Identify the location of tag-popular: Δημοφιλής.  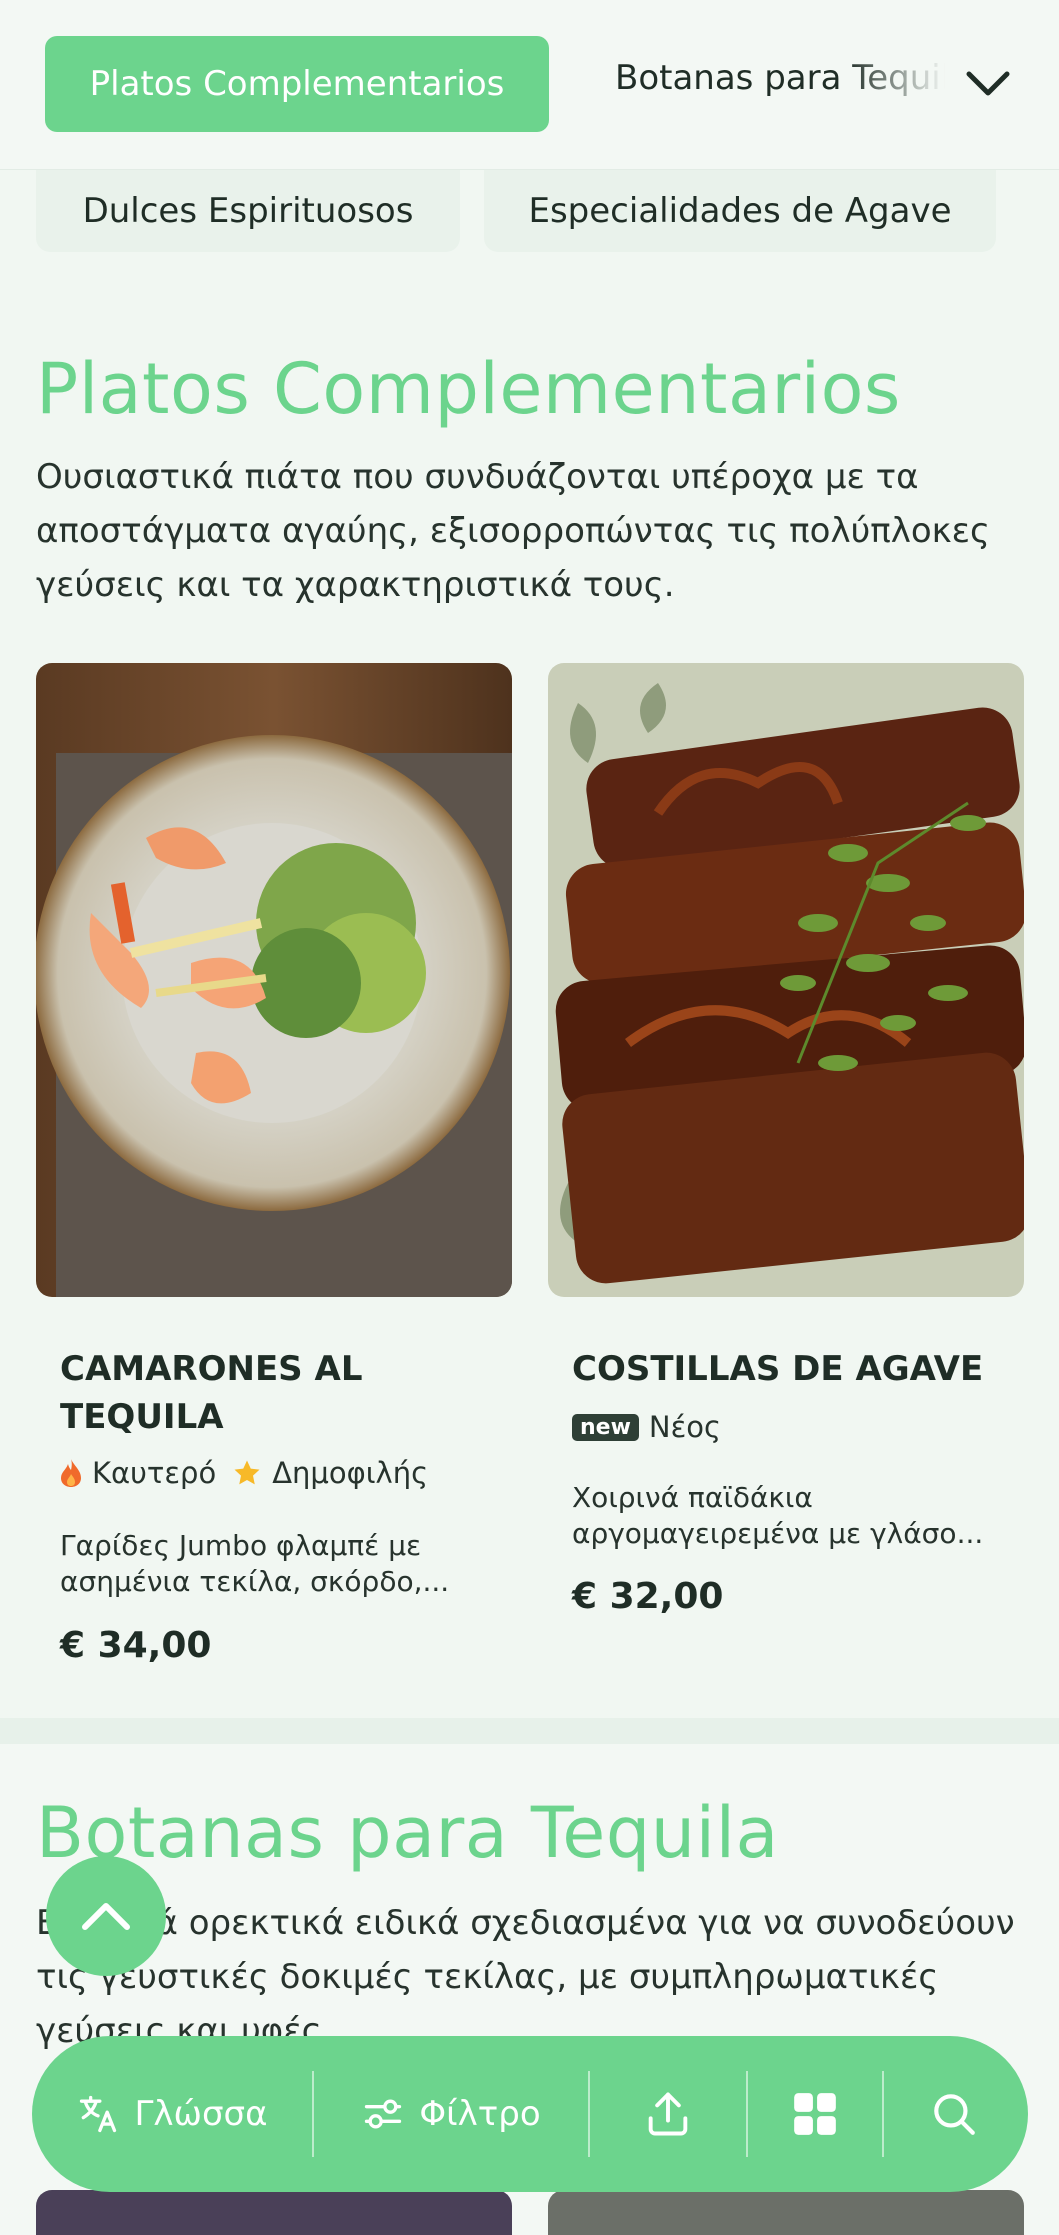
(330, 1473).